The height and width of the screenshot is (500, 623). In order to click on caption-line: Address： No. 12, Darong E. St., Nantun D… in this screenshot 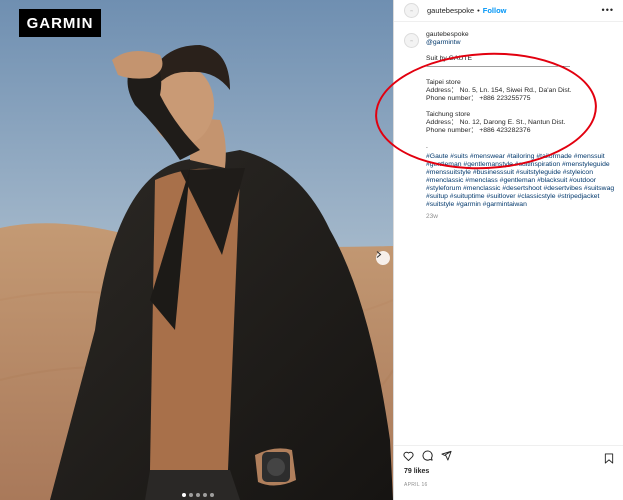, I will do `click(496, 122)`.